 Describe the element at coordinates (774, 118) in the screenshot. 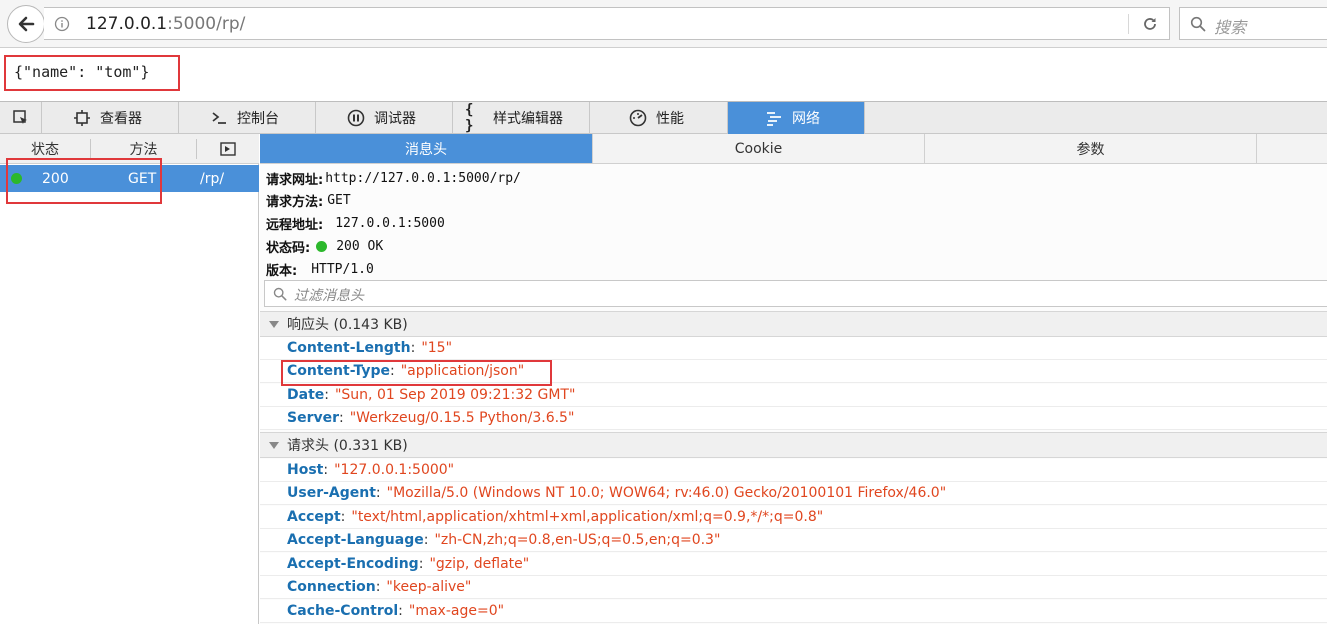

I see `network-icon` at that location.